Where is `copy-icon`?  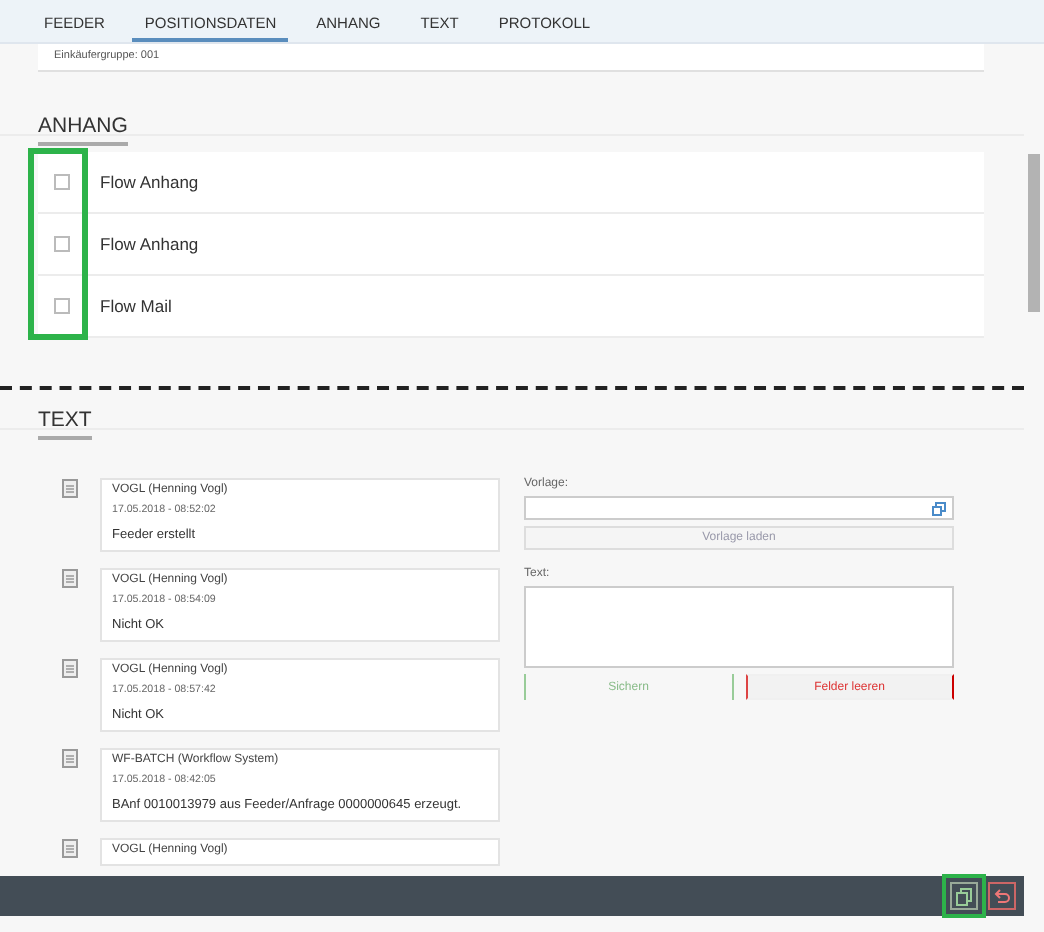
copy-icon is located at coordinates (964, 896).